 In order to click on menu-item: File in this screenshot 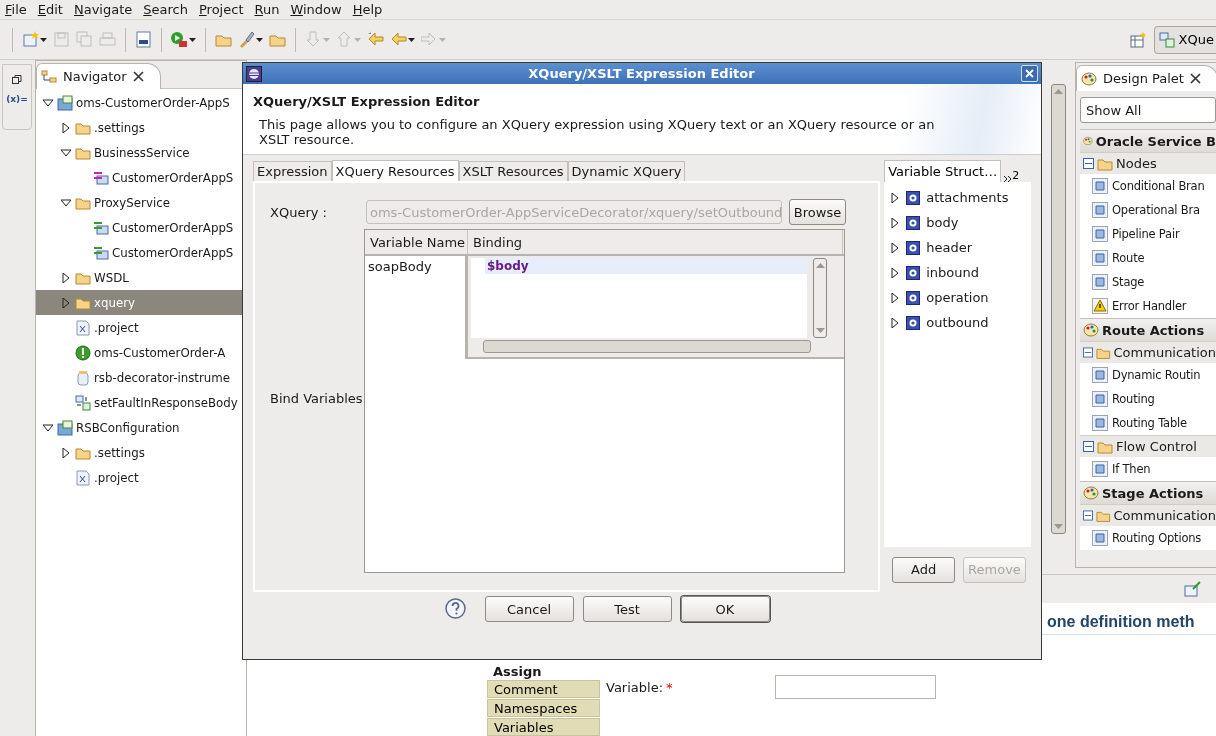, I will do `click(16, 9)`.